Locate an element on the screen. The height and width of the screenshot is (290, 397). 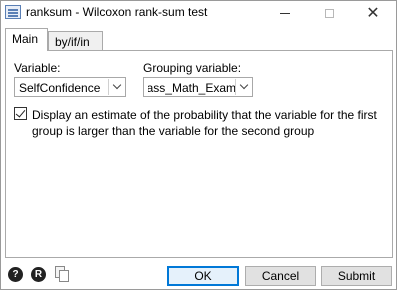
maximize-icon is located at coordinates (329, 13).